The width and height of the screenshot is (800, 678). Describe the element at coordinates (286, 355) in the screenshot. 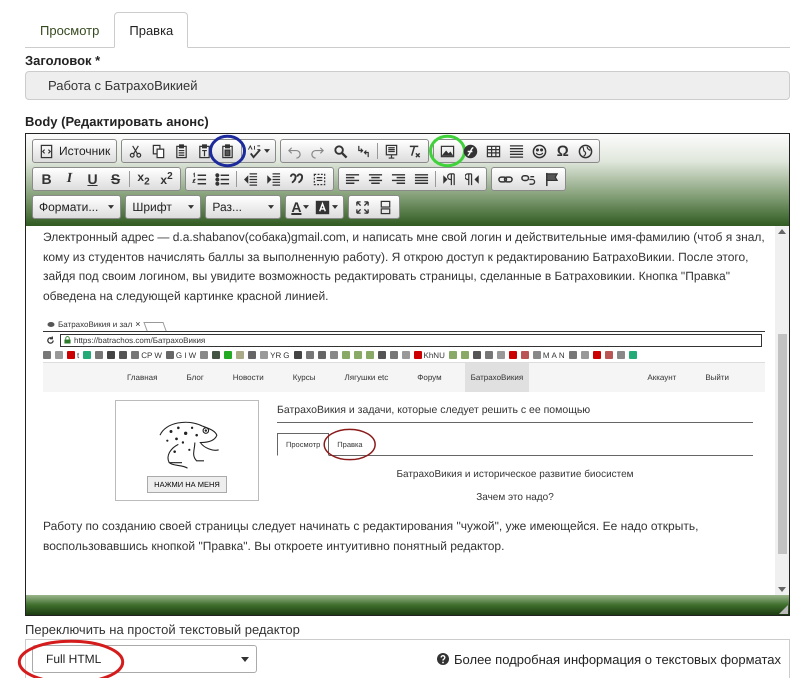

I see `bookmark-label: G` at that location.